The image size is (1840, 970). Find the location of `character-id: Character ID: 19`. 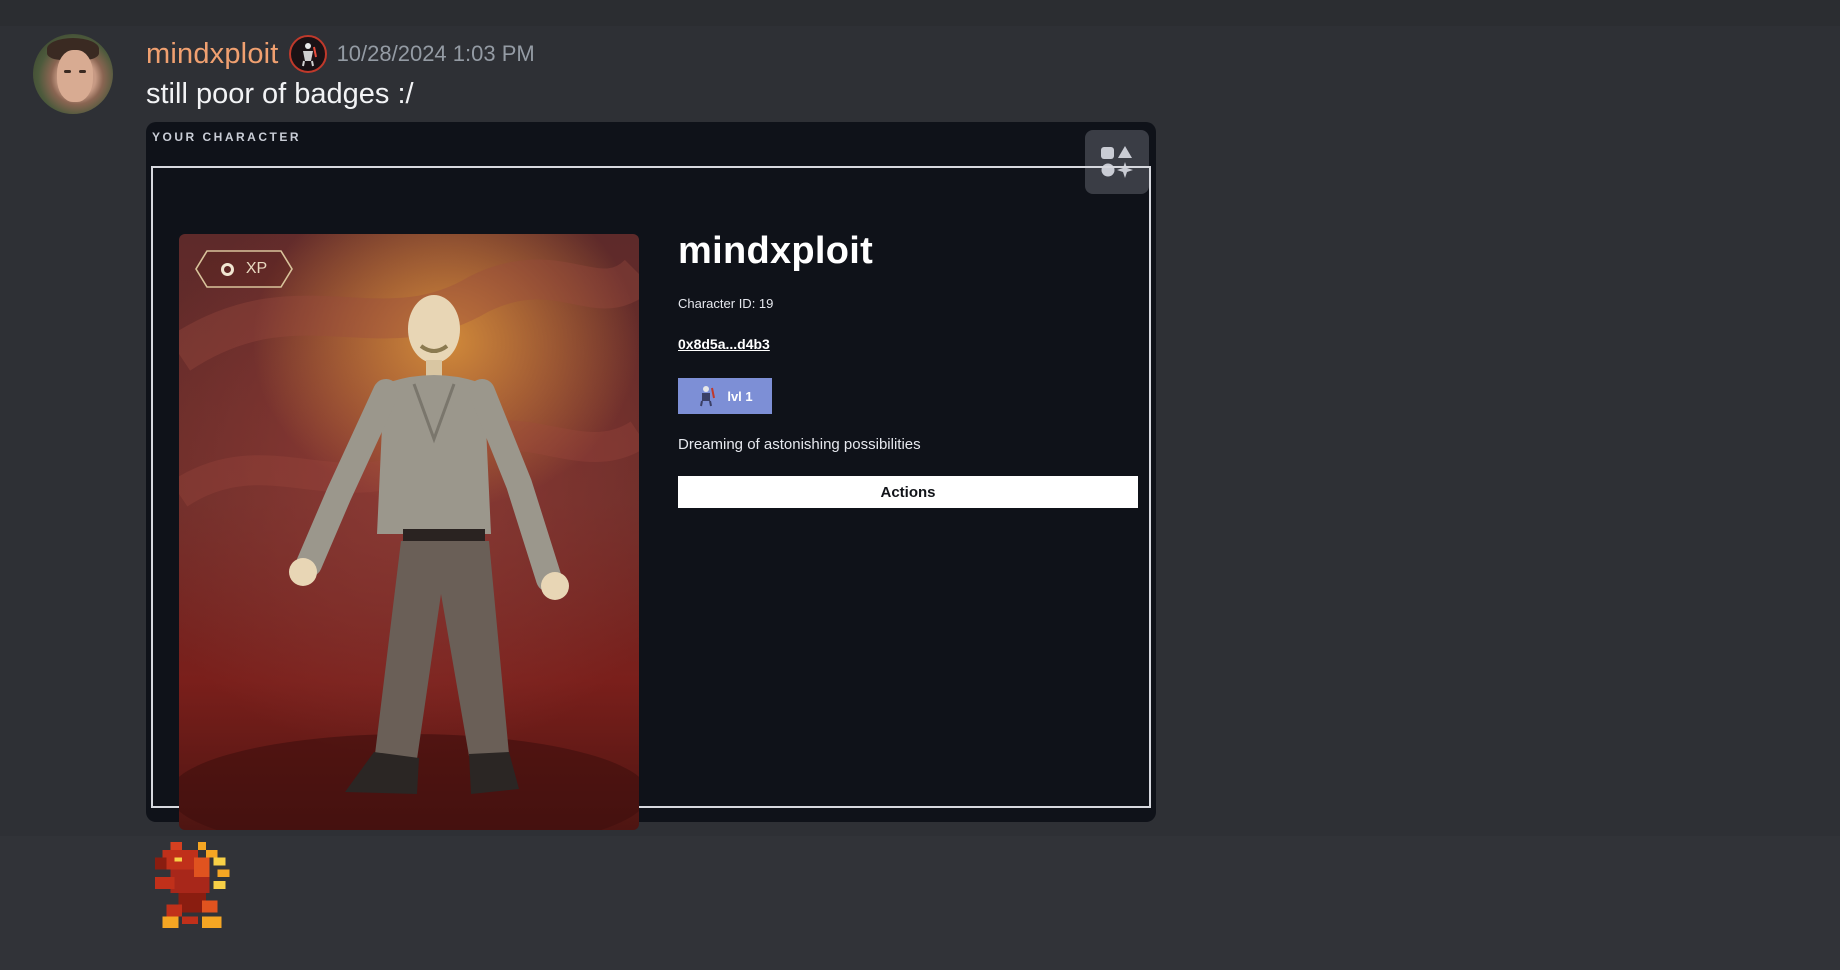

character-id: Character ID: 19 is located at coordinates (726, 303).